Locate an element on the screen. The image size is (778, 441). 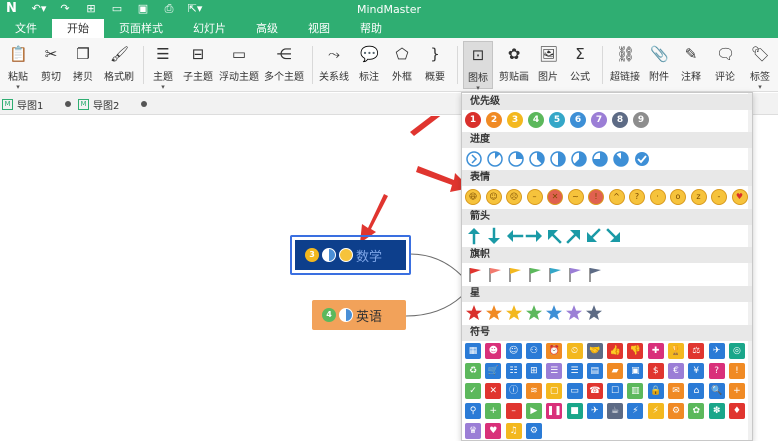
symbol-icon: ☺ is located at coordinates (513, 351).